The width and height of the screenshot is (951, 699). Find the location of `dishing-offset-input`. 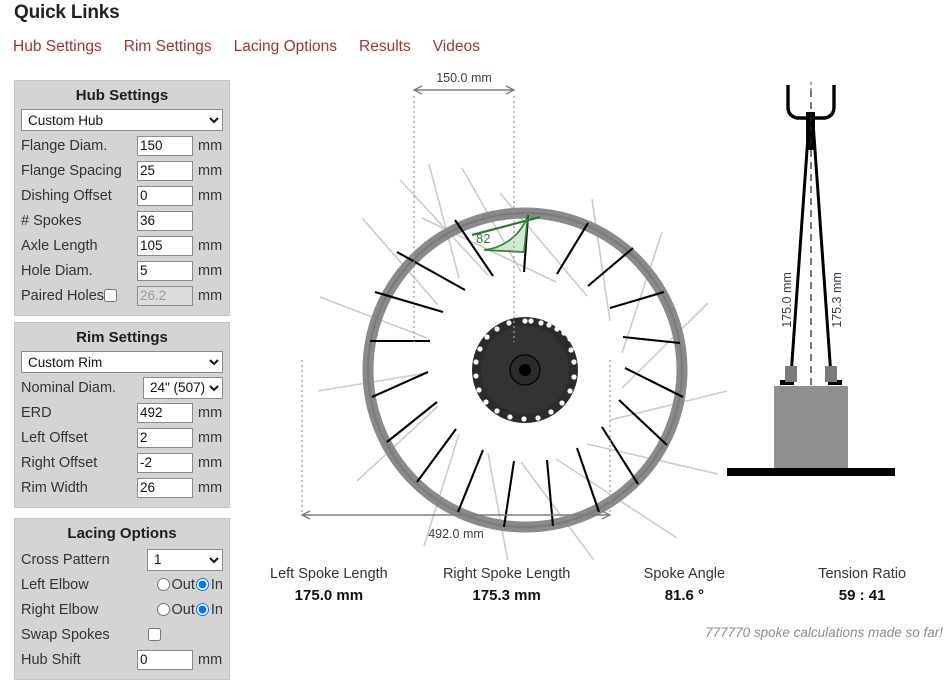

dishing-offset-input is located at coordinates (165, 195).